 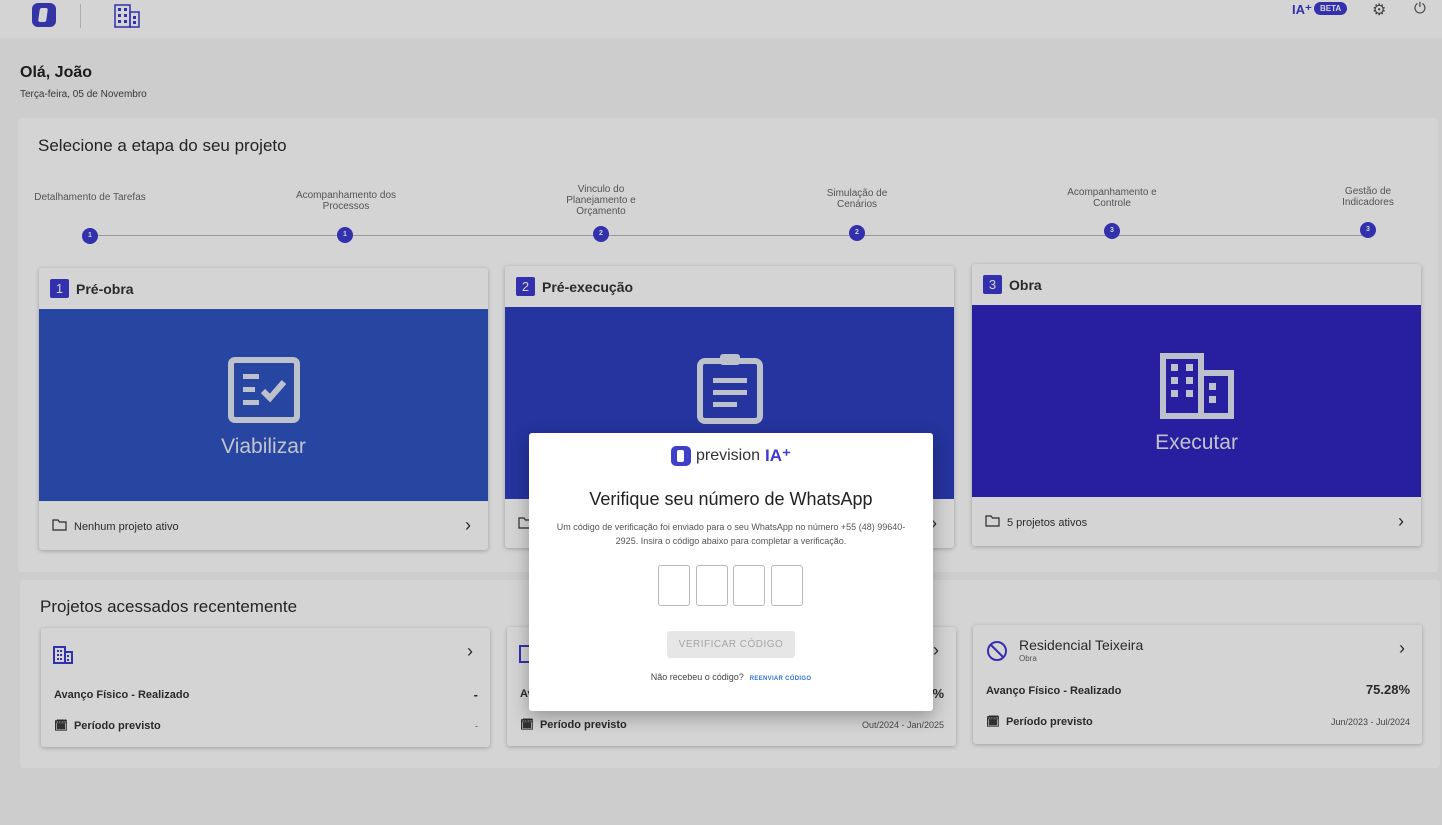 What do you see at coordinates (680, 456) in the screenshot?
I see `prevision-logo-icon` at bounding box center [680, 456].